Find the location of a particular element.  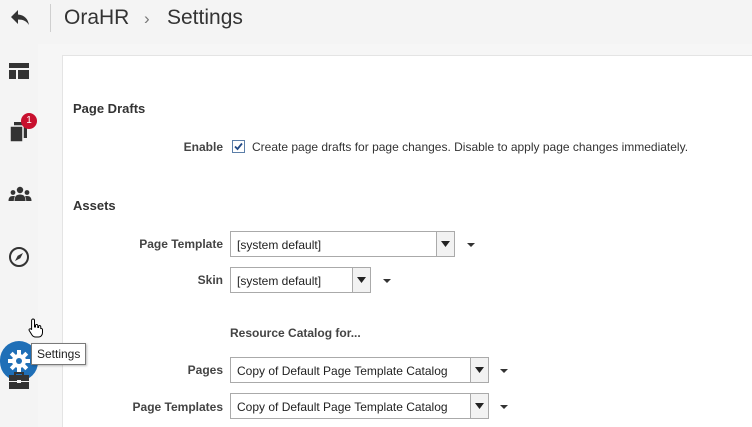

layout-icon is located at coordinates (19, 71).